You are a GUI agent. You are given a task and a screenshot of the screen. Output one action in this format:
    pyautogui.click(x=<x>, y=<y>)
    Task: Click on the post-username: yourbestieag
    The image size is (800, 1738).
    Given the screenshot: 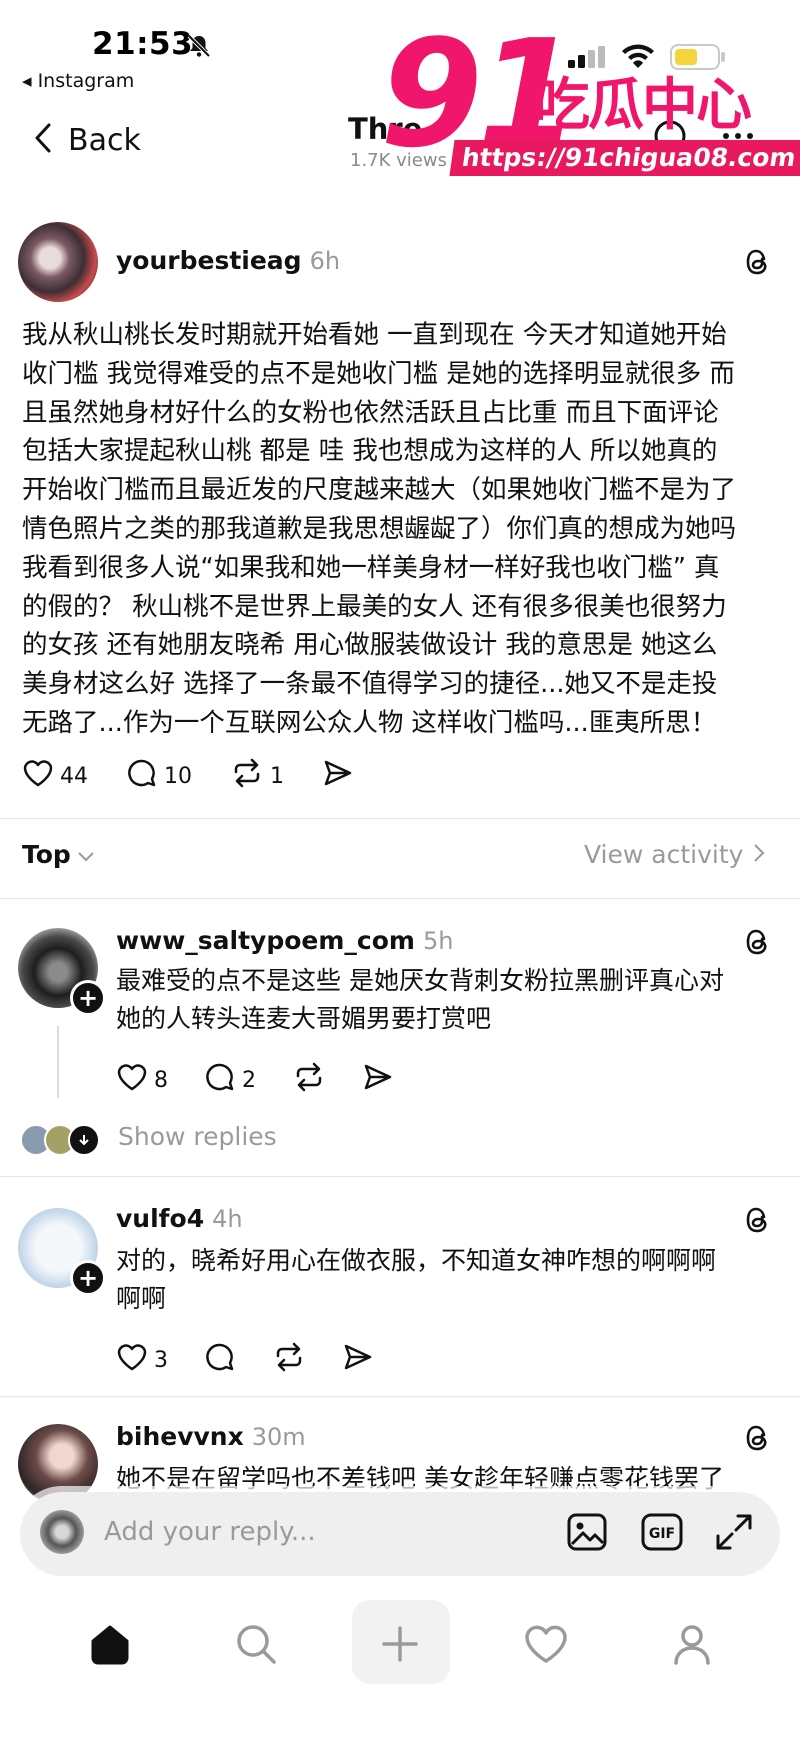 What is the action you would take?
    pyautogui.click(x=209, y=260)
    